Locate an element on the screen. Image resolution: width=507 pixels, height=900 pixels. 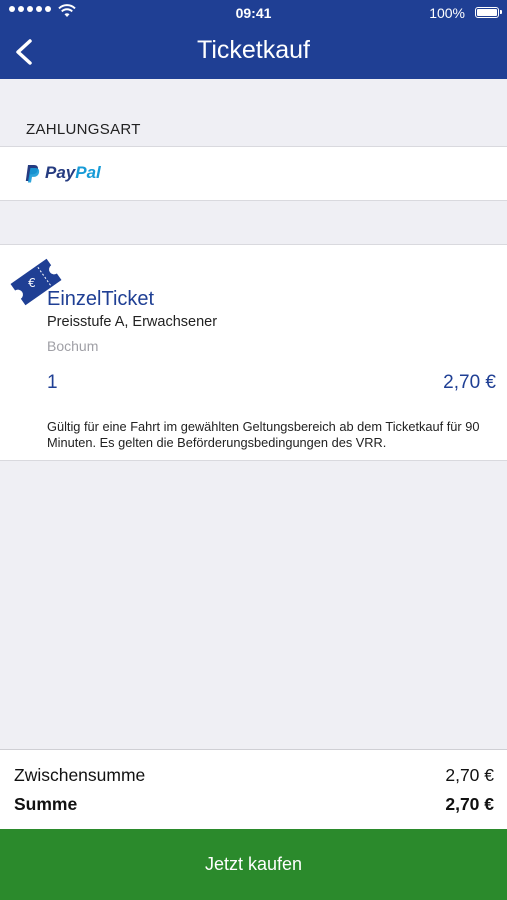
total-value: 2,70 € is located at coordinates (469, 804).